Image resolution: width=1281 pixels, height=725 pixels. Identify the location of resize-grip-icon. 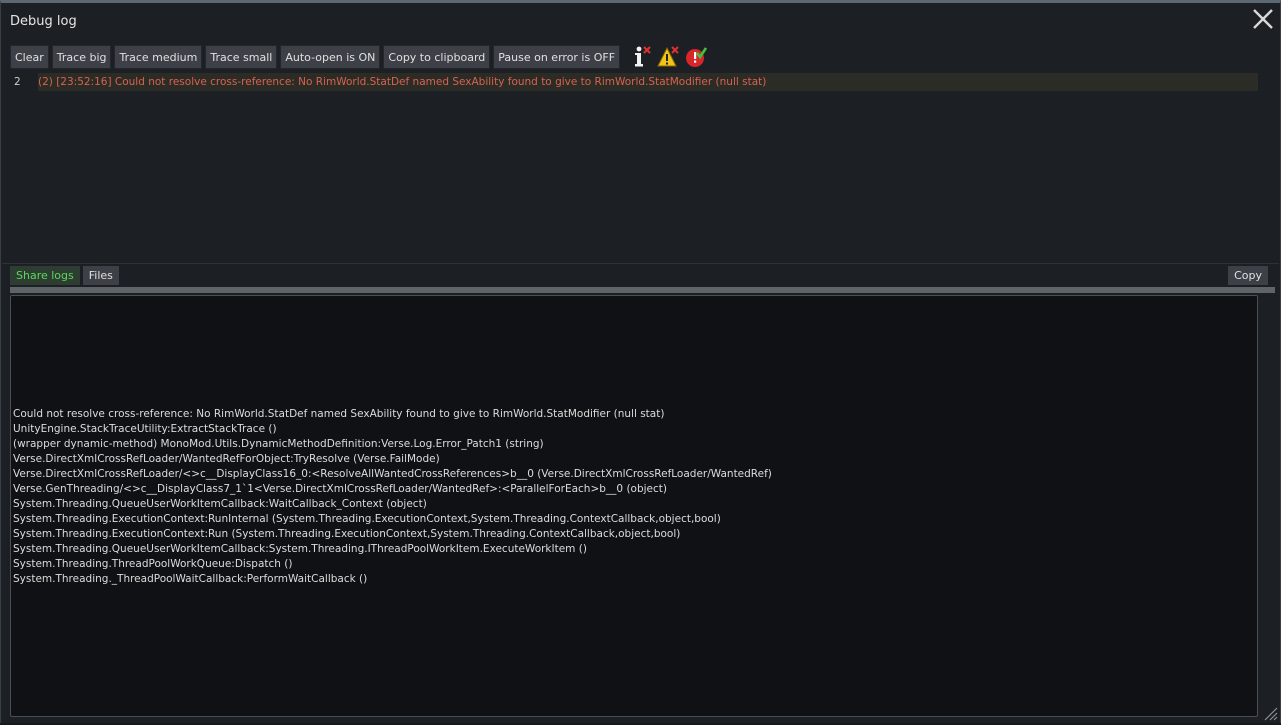
(1271, 714).